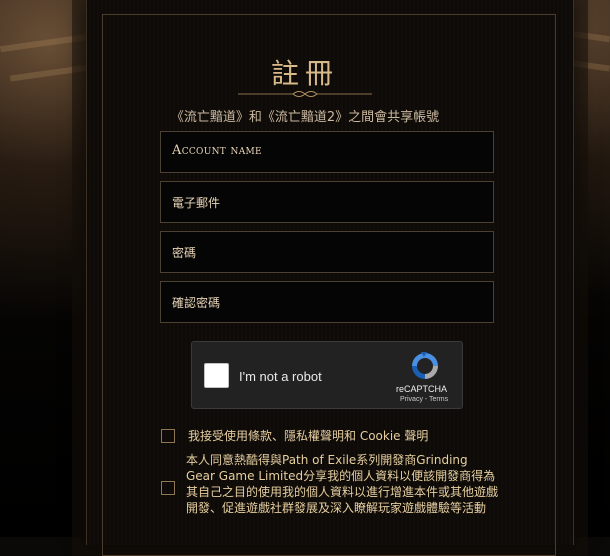 This screenshot has height=556, width=610. Describe the element at coordinates (216, 375) in the screenshot. I see `recaptcha-checkbox` at that location.